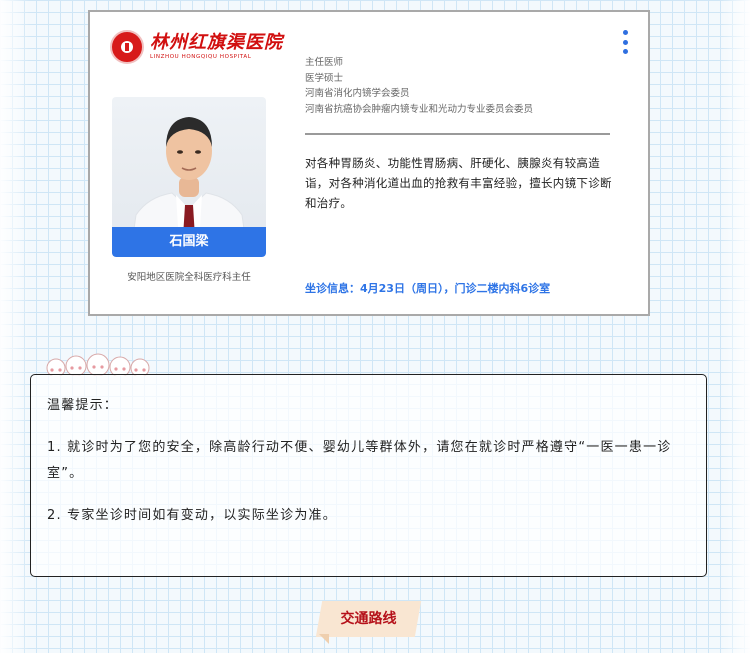  Describe the element at coordinates (216, 42) in the screenshot. I see `hospital-name-cn: 林州红旗渠医院` at that location.